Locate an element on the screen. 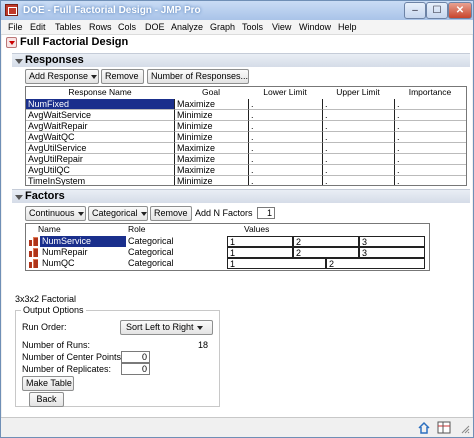 The width and height of the screenshot is (474, 438). response-name-cell: AvgUtilService is located at coordinates (100, 148).